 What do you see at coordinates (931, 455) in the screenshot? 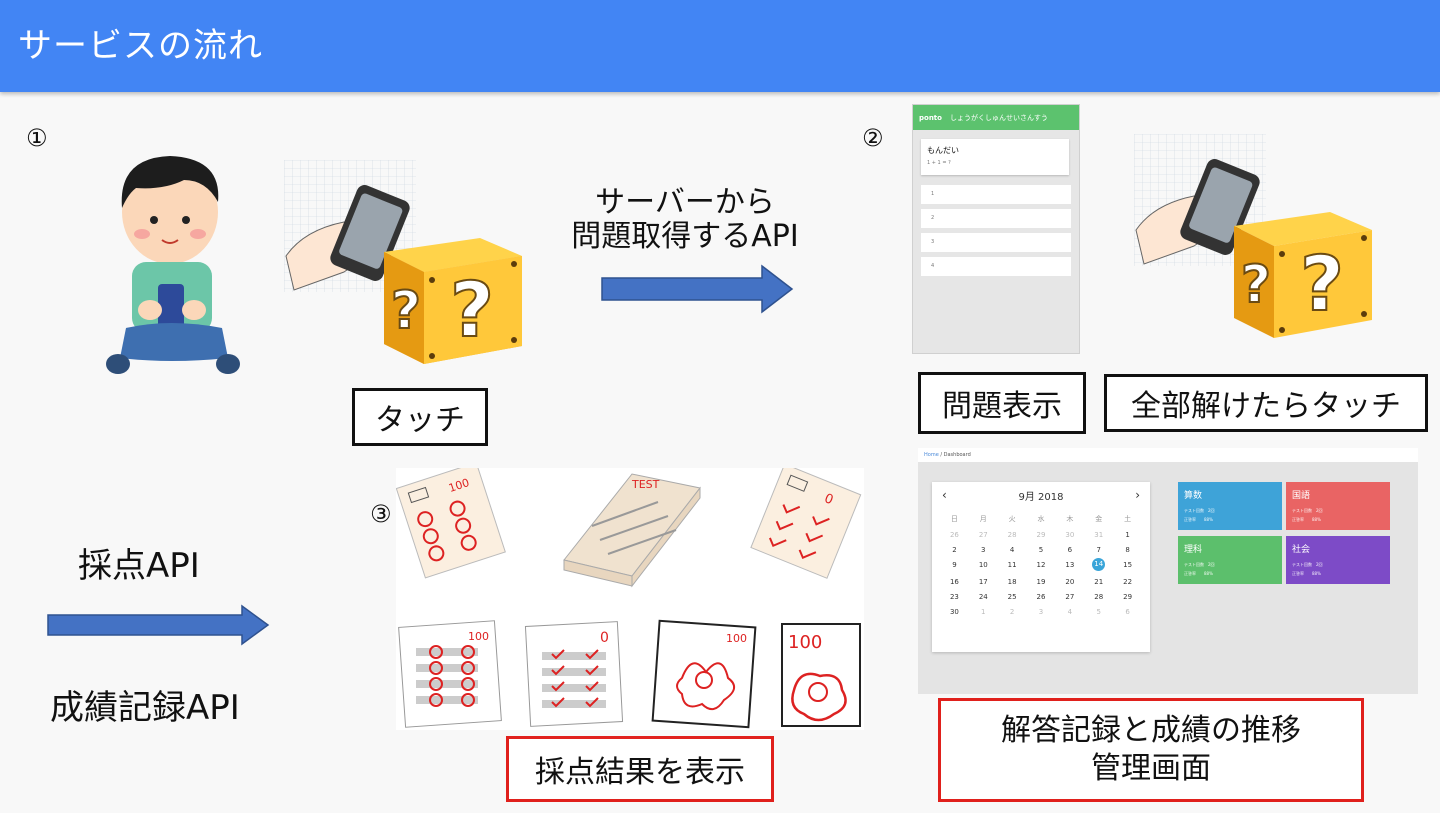
I see `breadcrumb-home-link: Home` at bounding box center [931, 455].